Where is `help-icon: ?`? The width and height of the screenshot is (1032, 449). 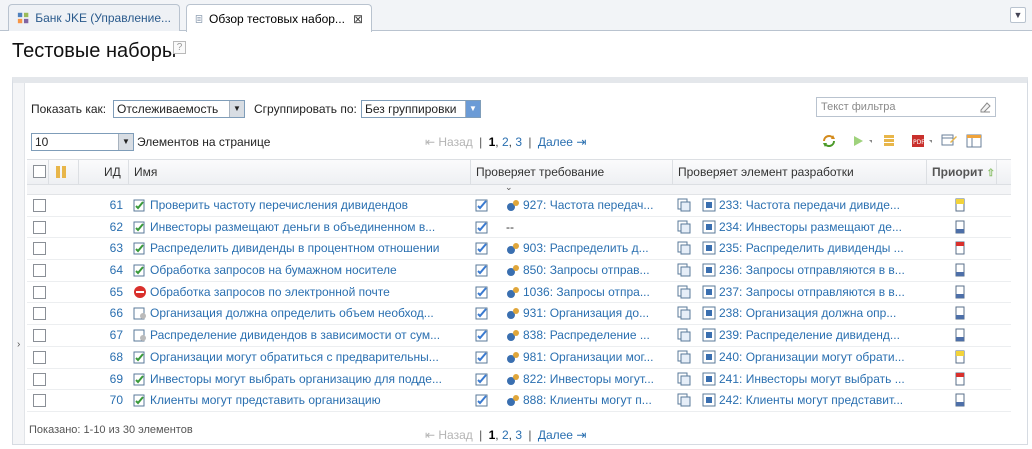
help-icon: ? is located at coordinates (179, 47).